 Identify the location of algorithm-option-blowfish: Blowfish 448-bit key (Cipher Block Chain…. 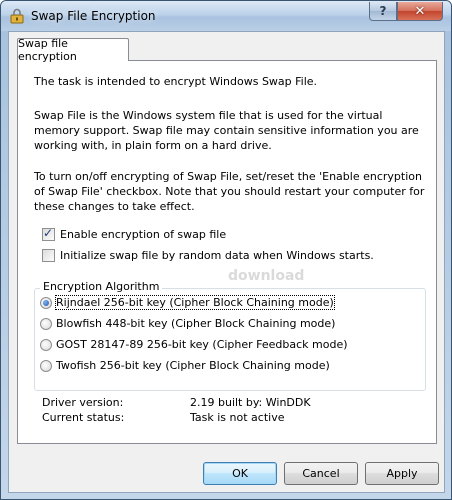
(187, 323).